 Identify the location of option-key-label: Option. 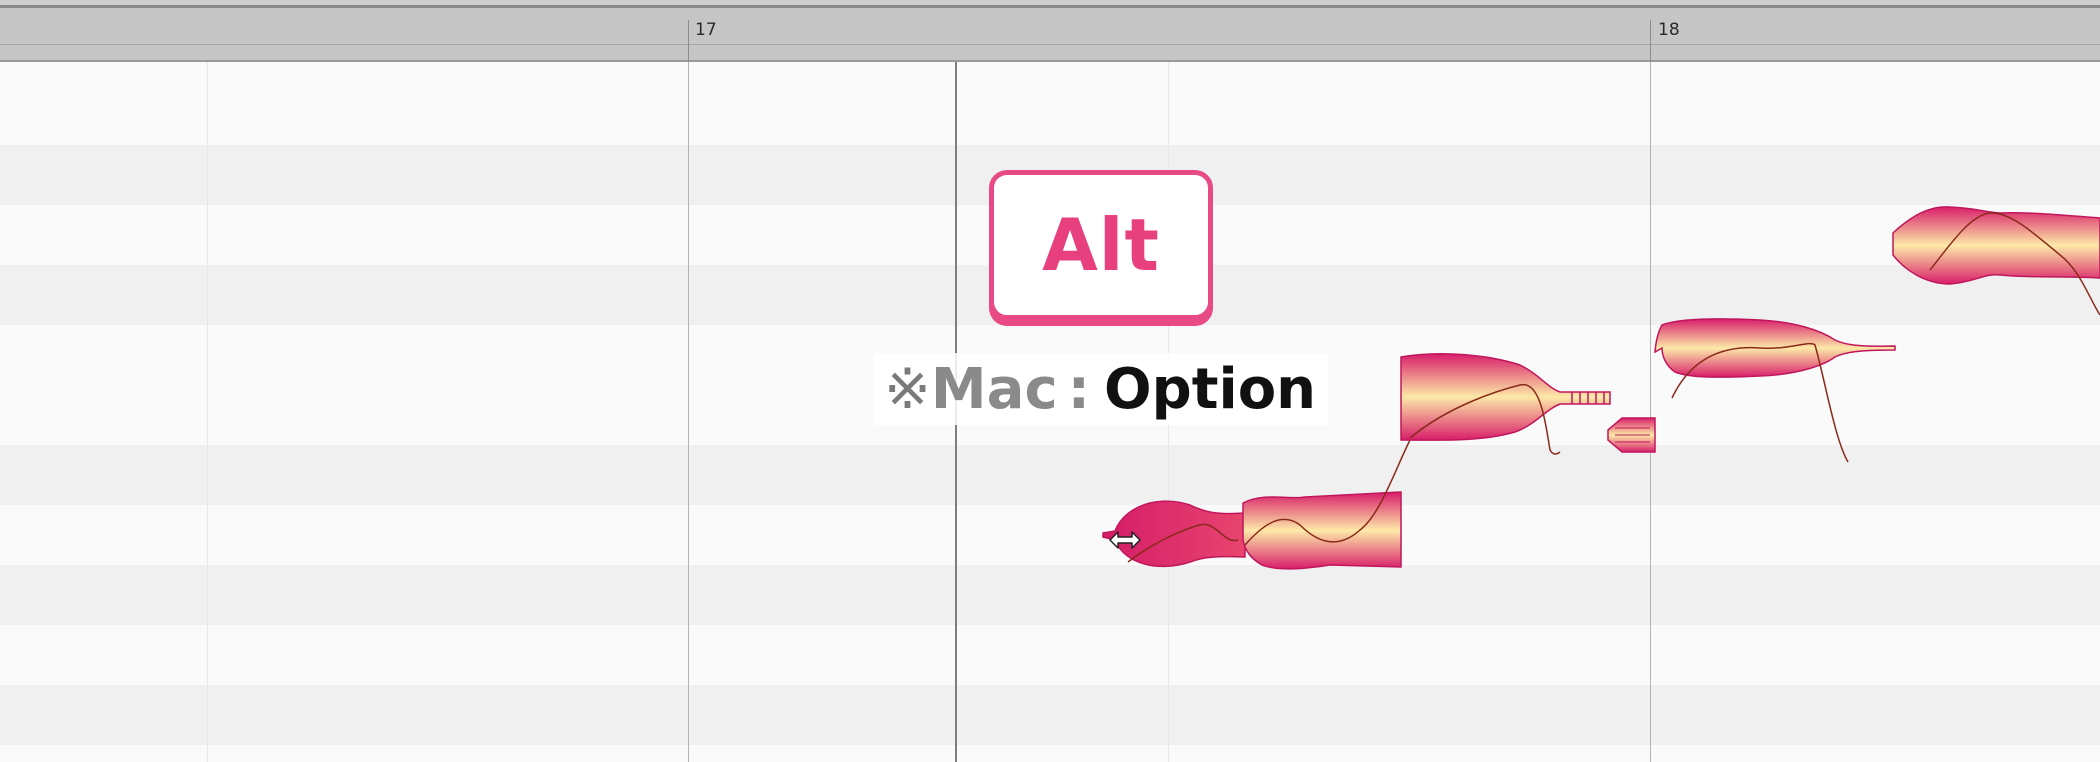
(1210, 389).